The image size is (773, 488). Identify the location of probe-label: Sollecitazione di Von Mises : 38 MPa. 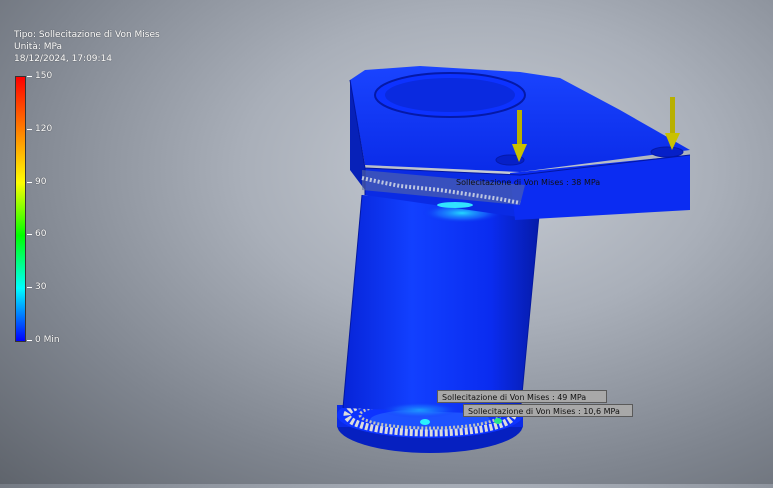
(528, 182).